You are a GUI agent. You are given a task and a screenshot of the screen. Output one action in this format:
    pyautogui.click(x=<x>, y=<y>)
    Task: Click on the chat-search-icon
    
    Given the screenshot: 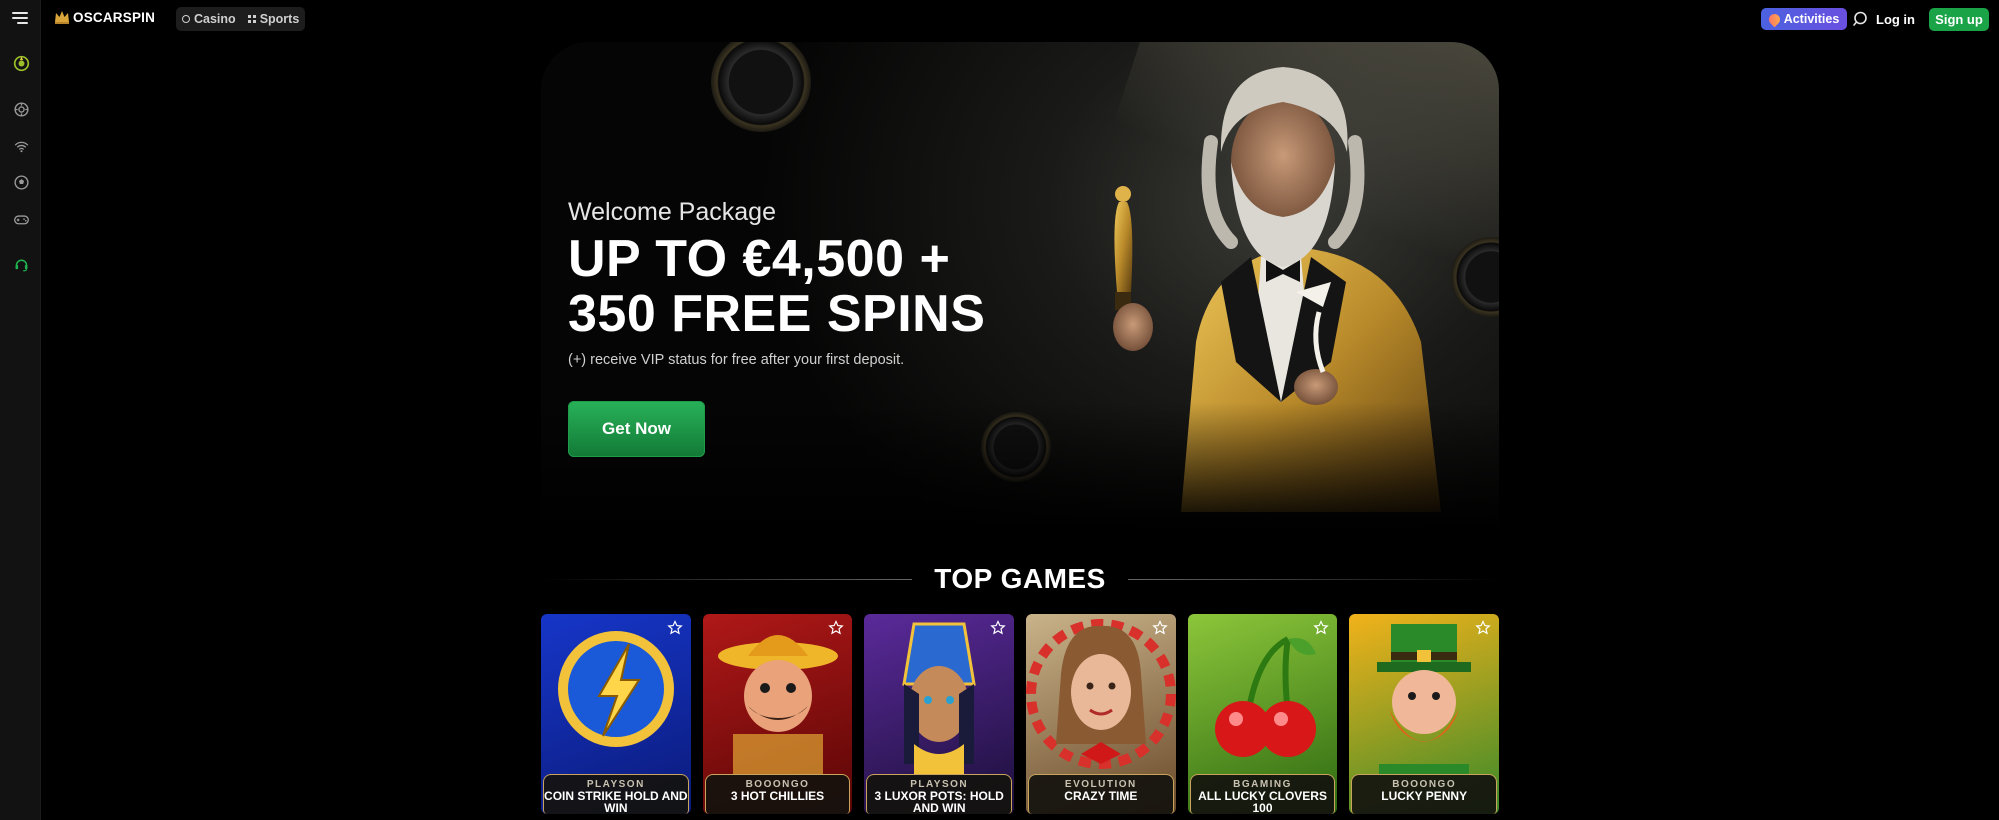 What is the action you would take?
    pyautogui.click(x=1860, y=19)
    